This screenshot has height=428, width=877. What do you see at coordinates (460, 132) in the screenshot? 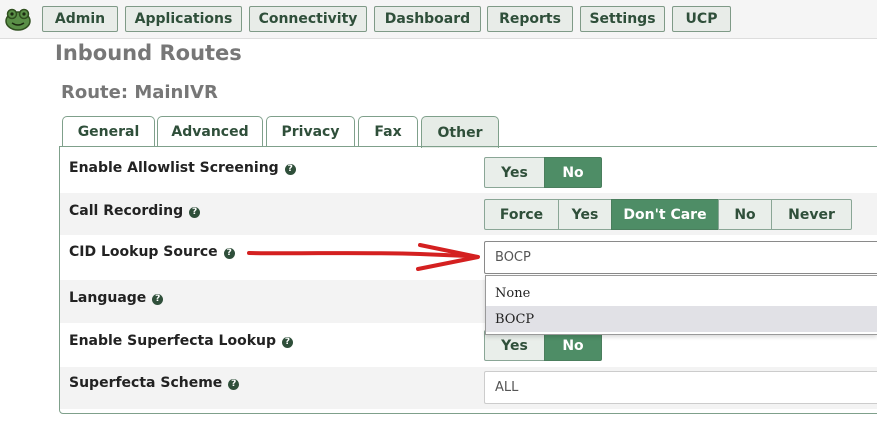
I see `tab-other: Other` at bounding box center [460, 132].